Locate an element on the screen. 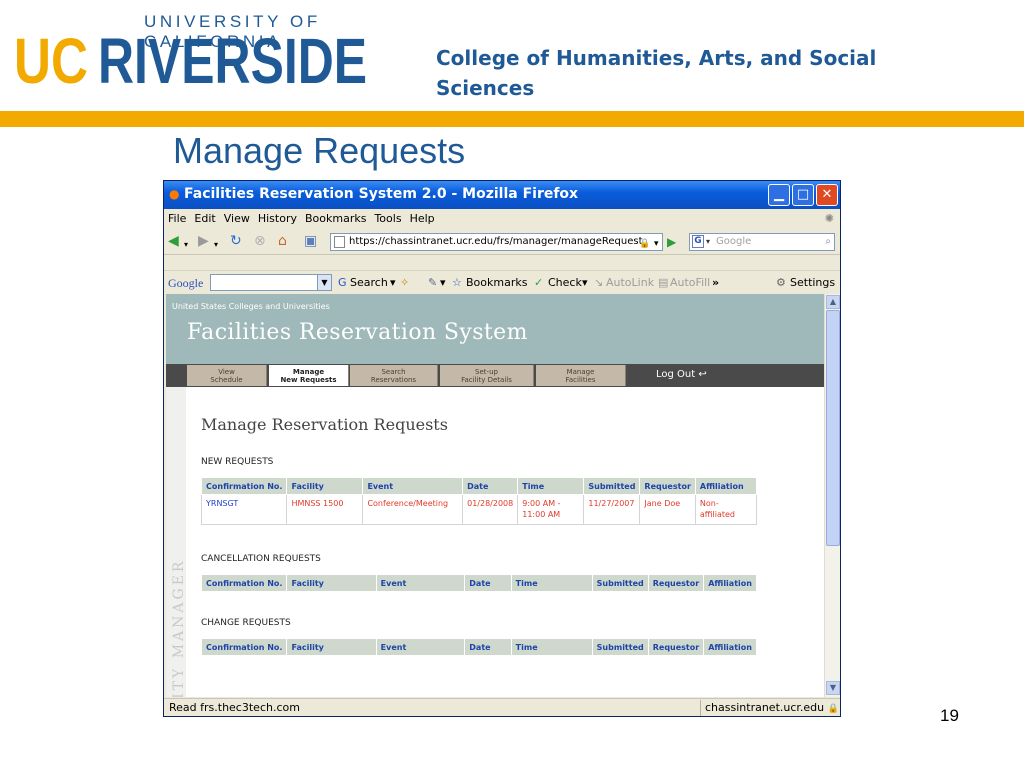 The image size is (1024, 768). tab-label-line1: Search is located at coordinates (393, 372).